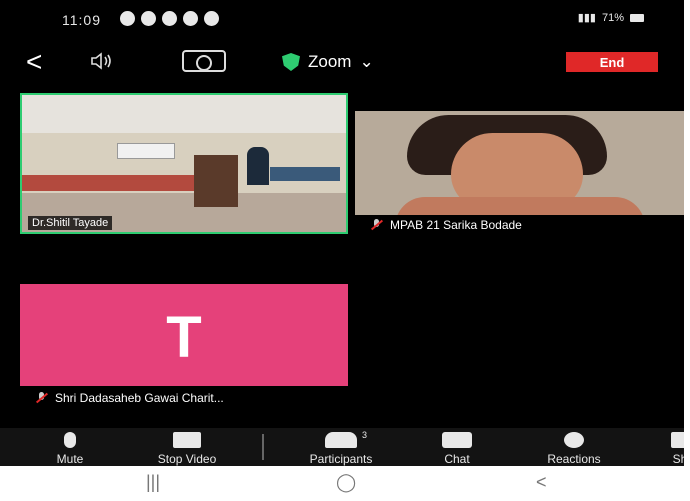 This screenshot has height=501, width=690. What do you see at coordinates (102, 61) in the screenshot?
I see `speaker-icon` at bounding box center [102, 61].